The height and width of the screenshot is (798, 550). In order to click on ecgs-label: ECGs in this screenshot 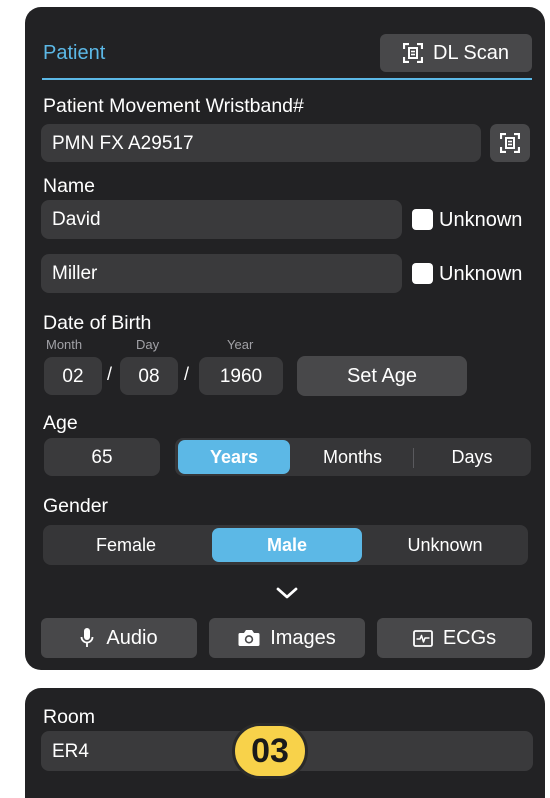, I will do `click(469, 637)`.